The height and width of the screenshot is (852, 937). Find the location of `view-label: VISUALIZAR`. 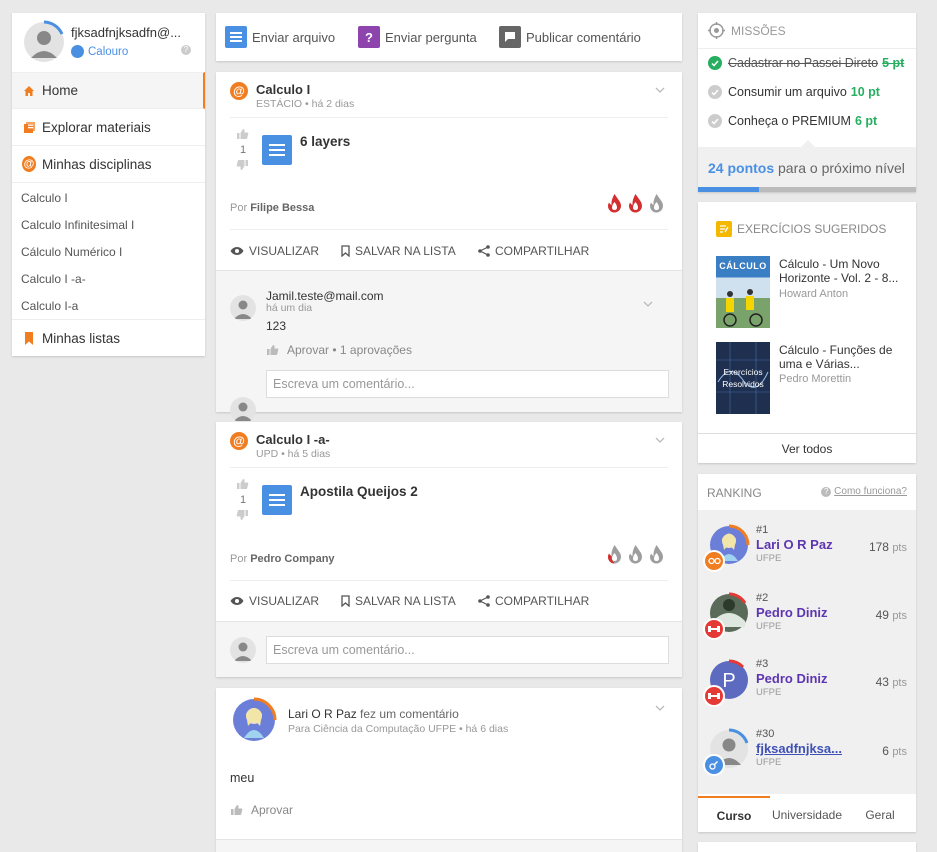

view-label: VISUALIZAR is located at coordinates (284, 601).